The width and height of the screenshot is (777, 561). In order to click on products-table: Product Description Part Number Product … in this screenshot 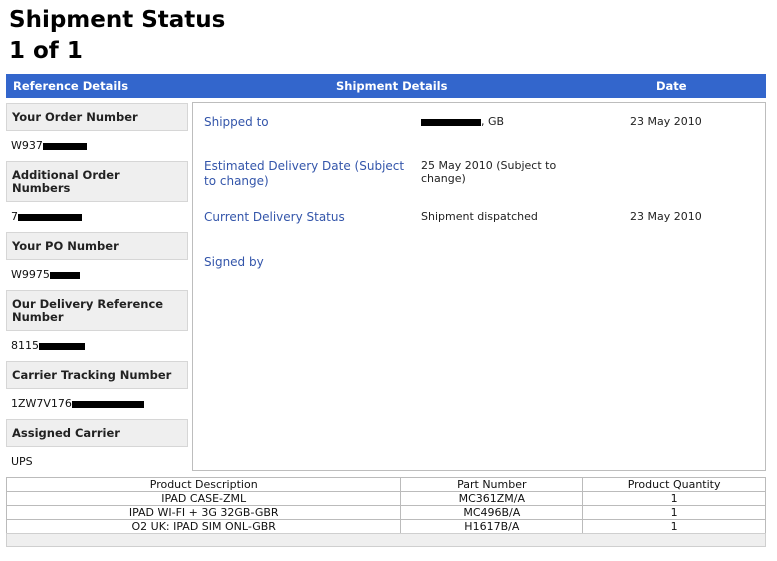, I will do `click(385, 505)`.